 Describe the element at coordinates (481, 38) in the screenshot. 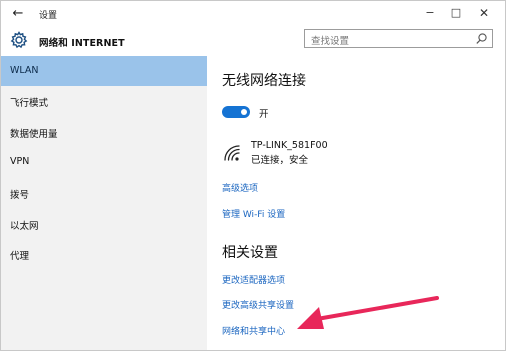

I see `search-icon` at that location.